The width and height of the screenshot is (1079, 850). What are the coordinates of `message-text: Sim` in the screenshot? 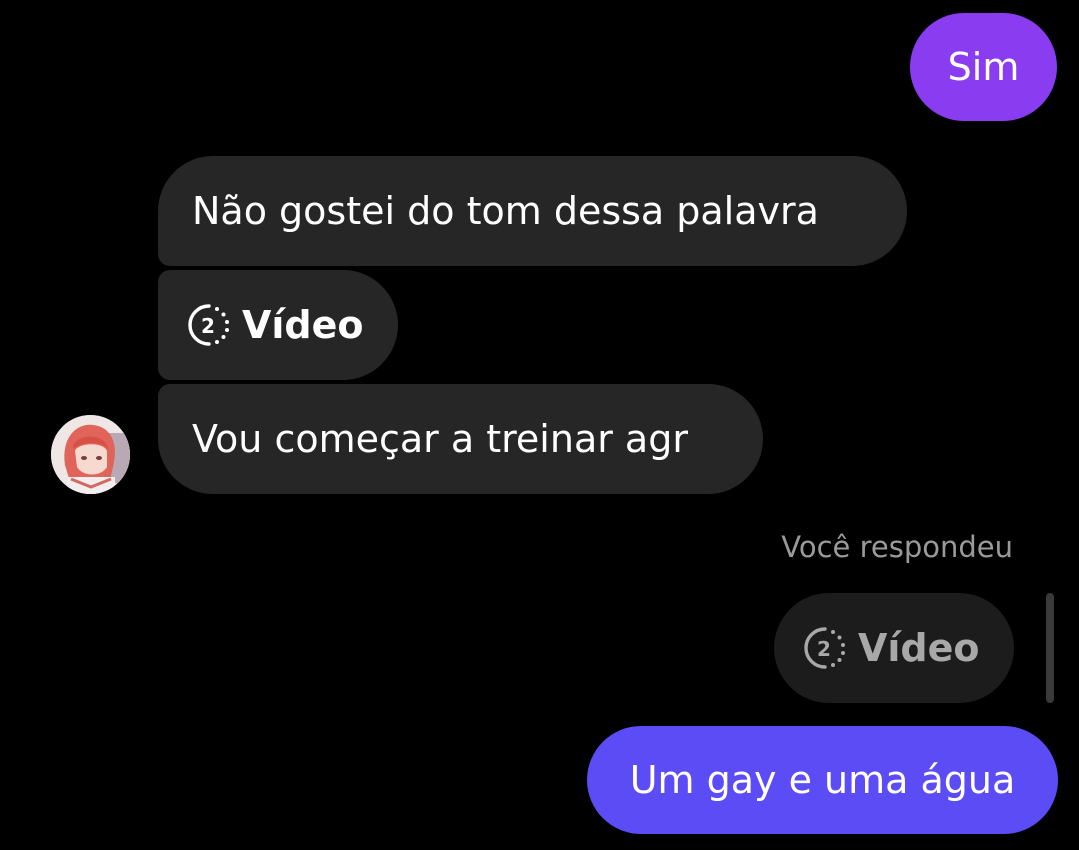 It's located at (983, 67).